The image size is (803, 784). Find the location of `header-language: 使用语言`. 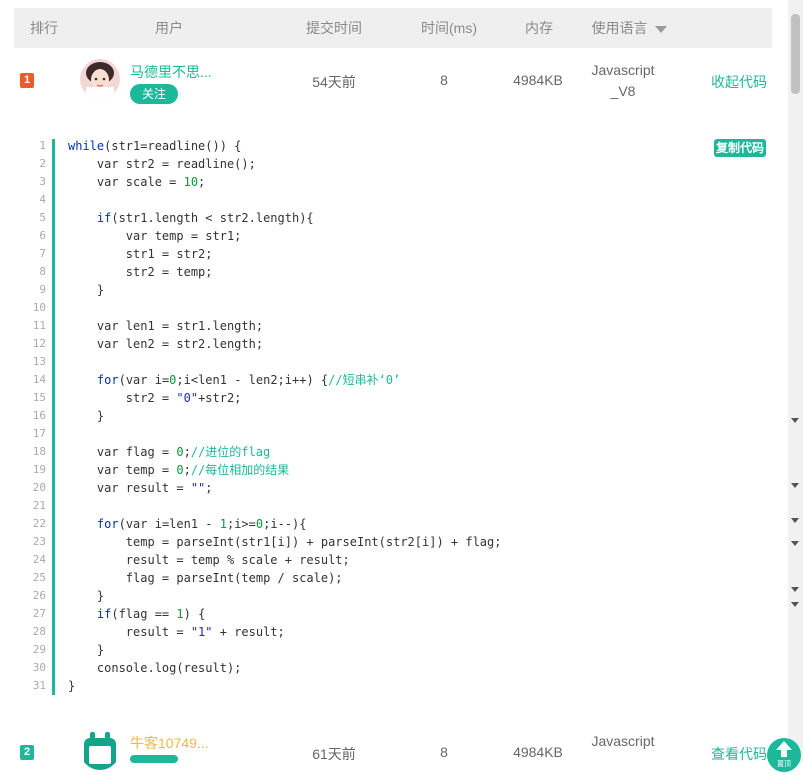

header-language: 使用语言 is located at coordinates (619, 28).